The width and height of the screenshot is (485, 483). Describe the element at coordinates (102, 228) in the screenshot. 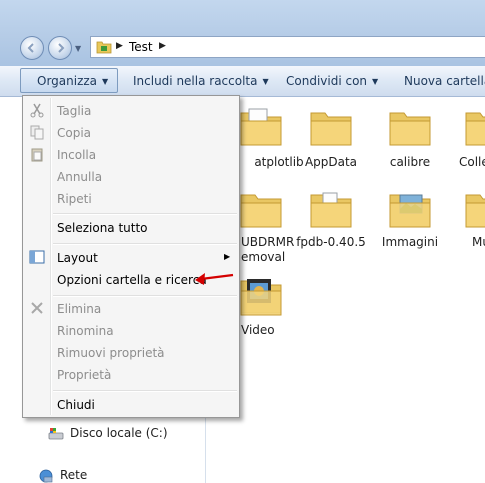

I see `menu-item-select-all: Seleziona tutto` at that location.